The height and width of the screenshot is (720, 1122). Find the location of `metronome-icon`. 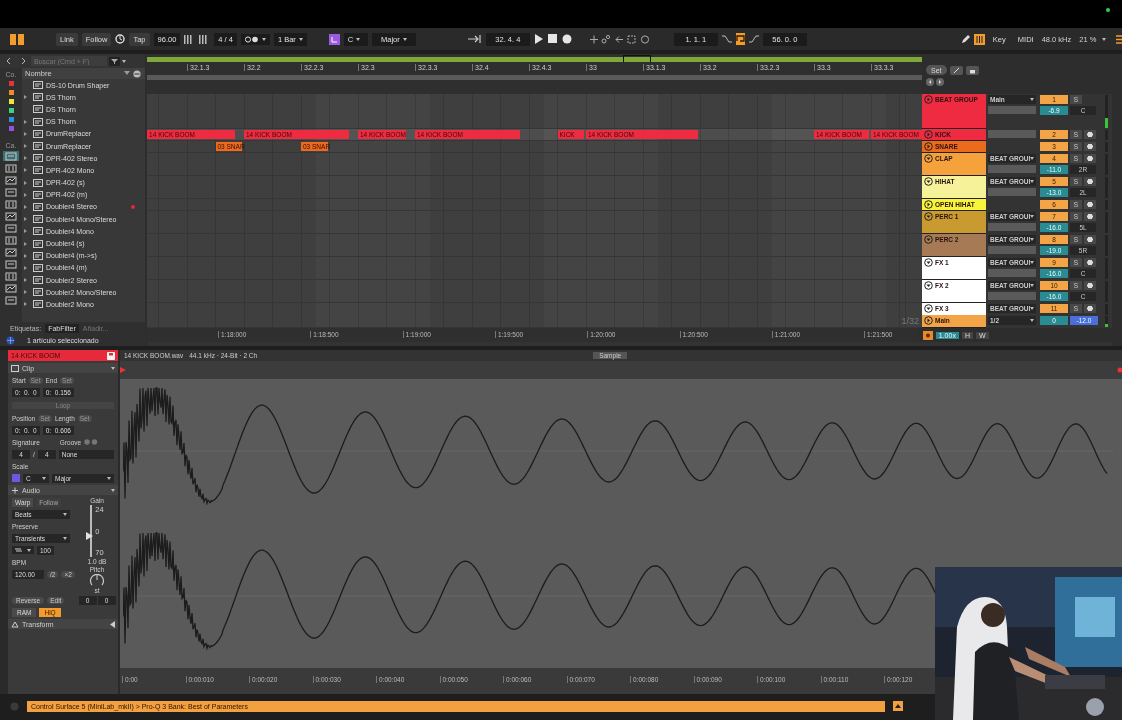

metronome-icon is located at coordinates (251, 39).